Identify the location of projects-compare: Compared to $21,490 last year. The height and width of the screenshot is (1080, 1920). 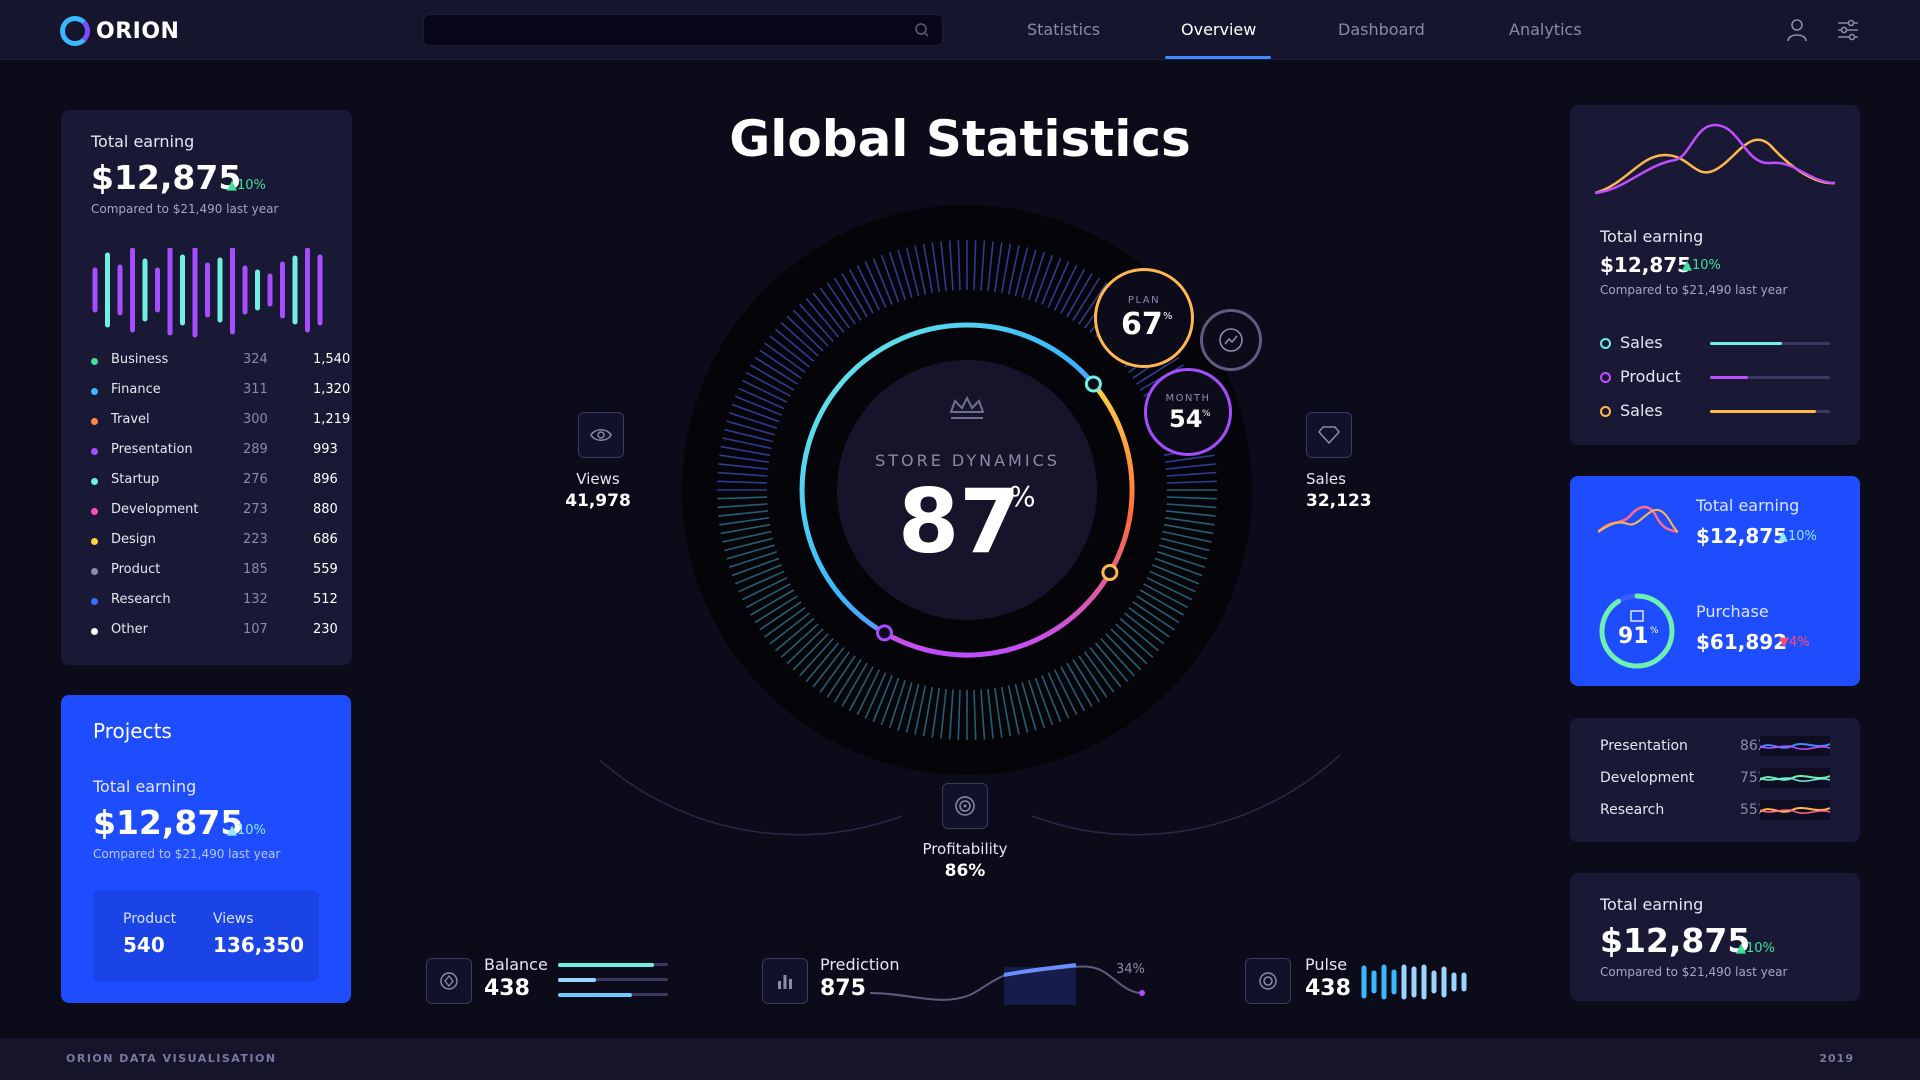
(187, 854).